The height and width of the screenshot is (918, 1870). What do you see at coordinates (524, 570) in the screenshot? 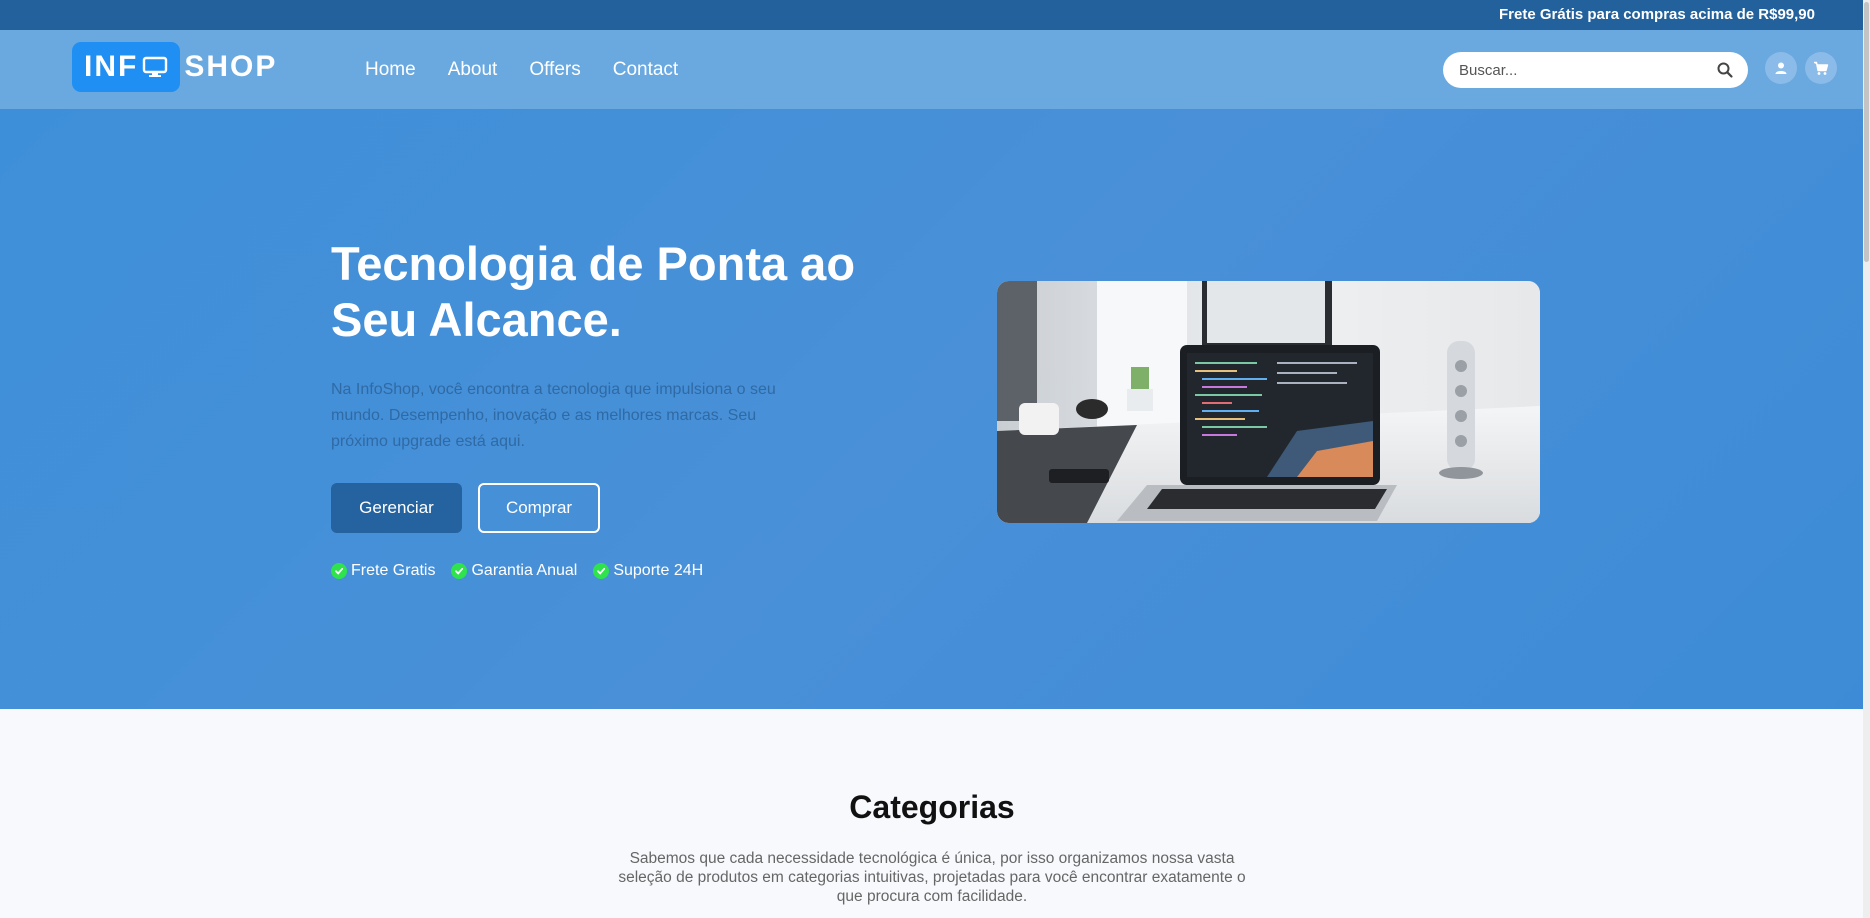
I see `feature-label: Garantia Anual` at bounding box center [524, 570].